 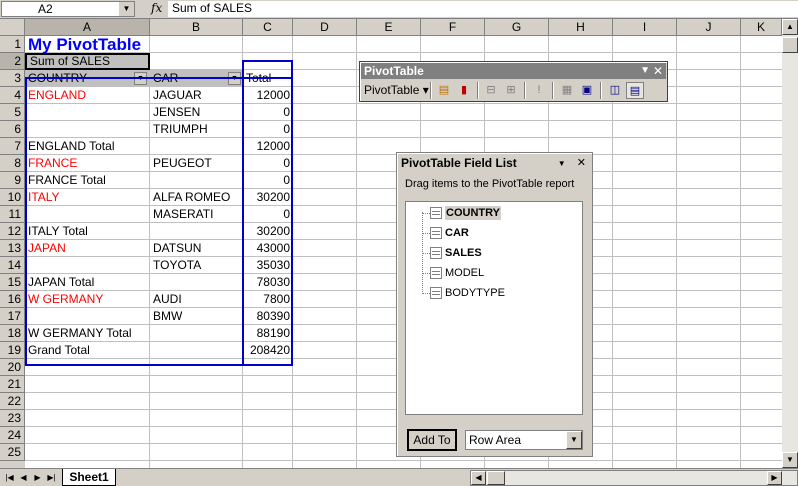 I want to click on row-header: 5, so click(x=12, y=112).